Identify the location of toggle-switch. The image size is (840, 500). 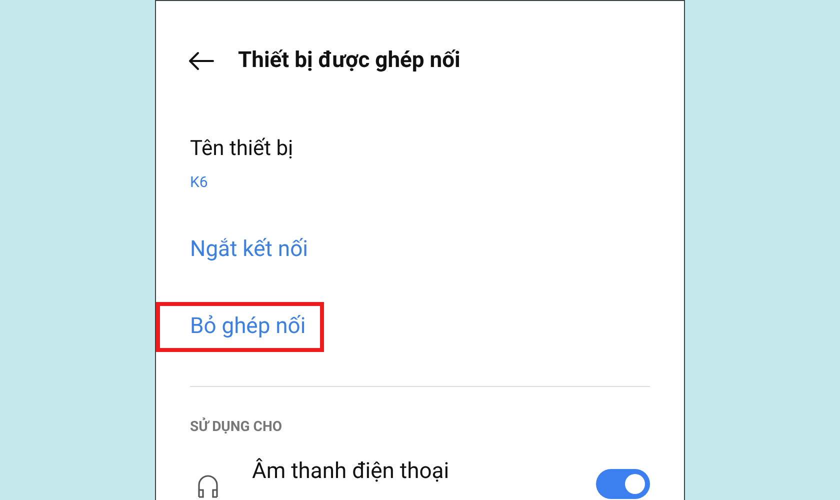
(623, 484).